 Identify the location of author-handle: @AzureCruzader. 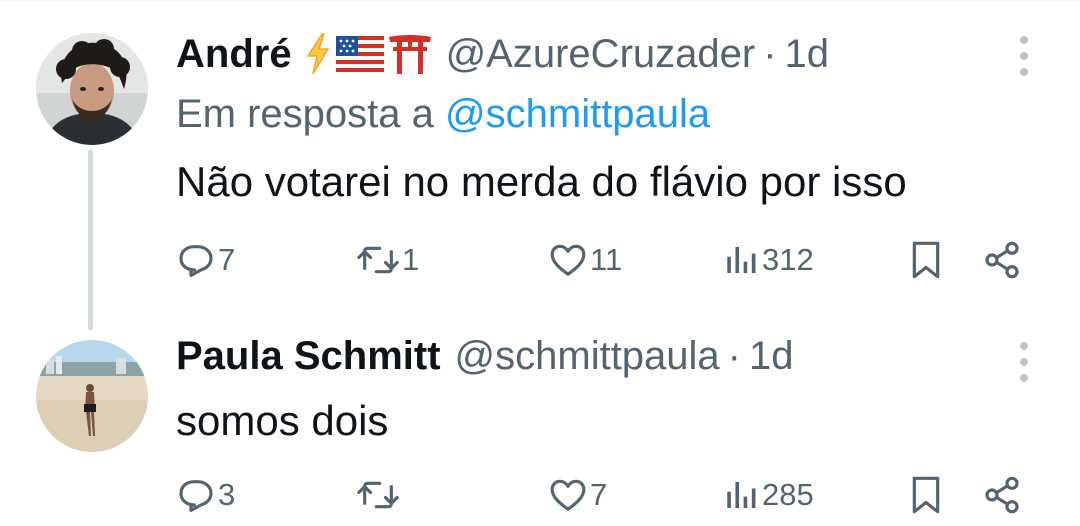
(601, 54).